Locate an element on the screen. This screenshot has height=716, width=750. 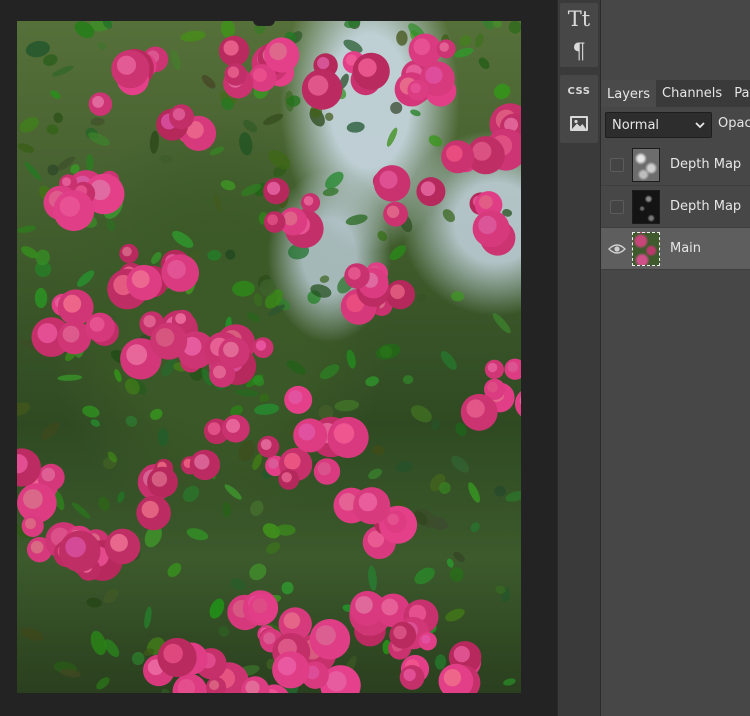
eye-icon is located at coordinates (617, 249).